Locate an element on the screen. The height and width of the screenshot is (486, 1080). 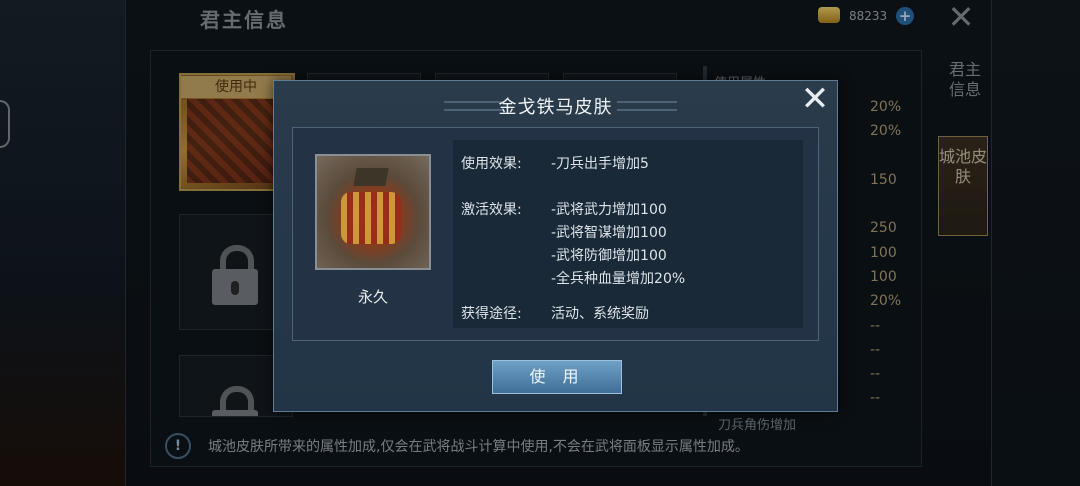
activate-effect-item: -武将武力增加100 is located at coordinates (609, 210).